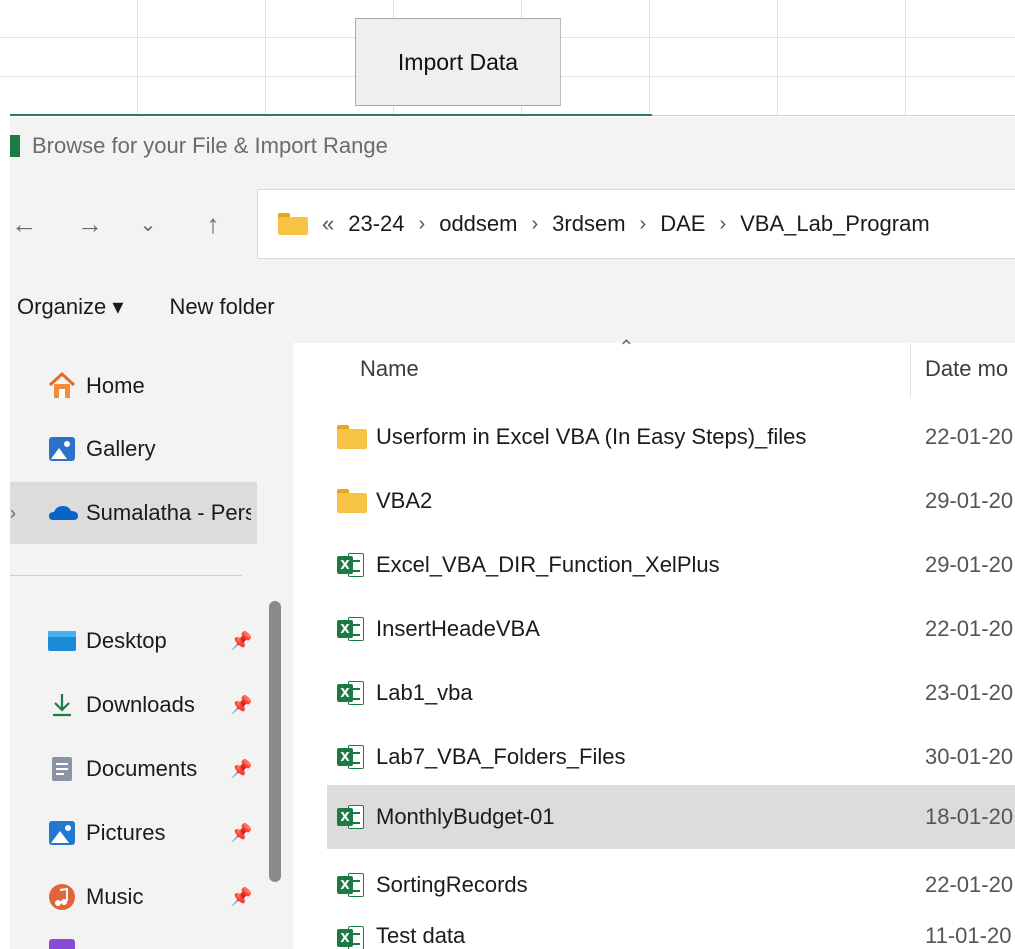 Image resolution: width=1015 pixels, height=949 pixels. What do you see at coordinates (15, 146) in the screenshot?
I see `excel-app-icon` at bounding box center [15, 146].